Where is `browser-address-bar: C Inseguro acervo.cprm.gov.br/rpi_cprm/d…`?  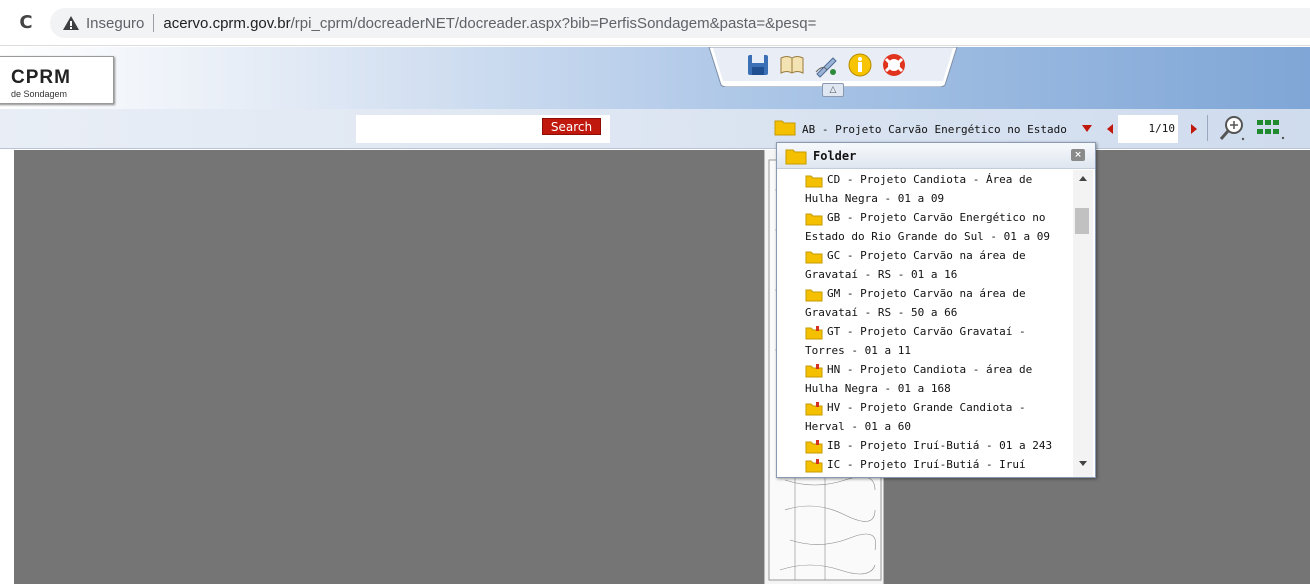 browser-address-bar: C Inseguro acervo.cprm.gov.br/rpi_cprm/d… is located at coordinates (655, 23).